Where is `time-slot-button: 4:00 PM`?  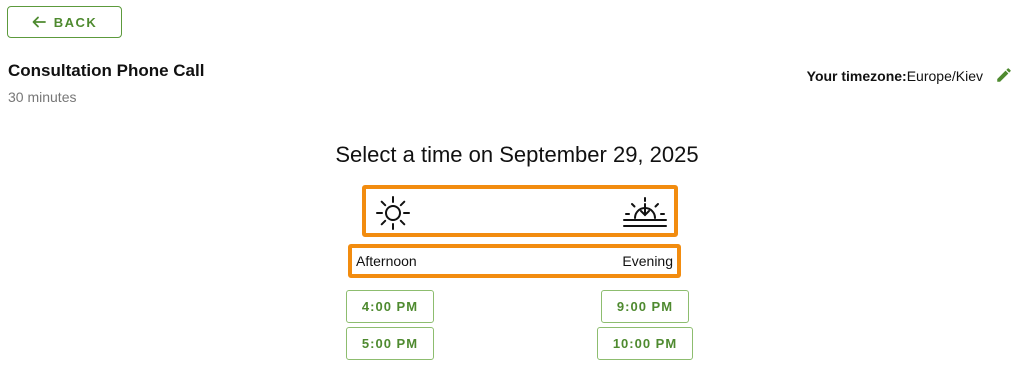 time-slot-button: 4:00 PM is located at coordinates (390, 306).